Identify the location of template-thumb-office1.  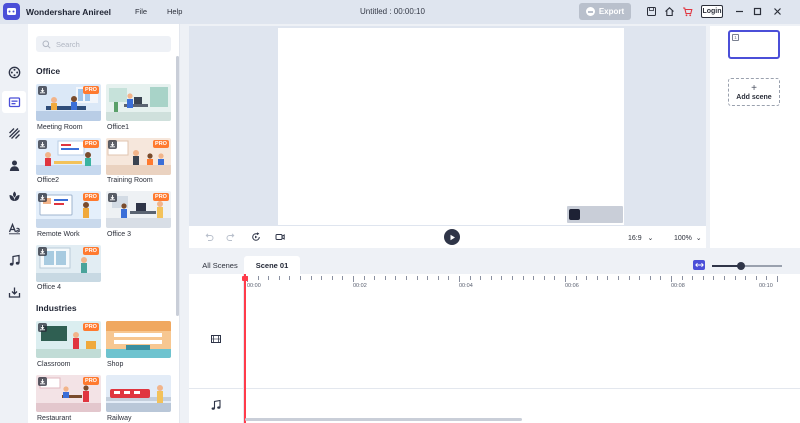
(138, 102).